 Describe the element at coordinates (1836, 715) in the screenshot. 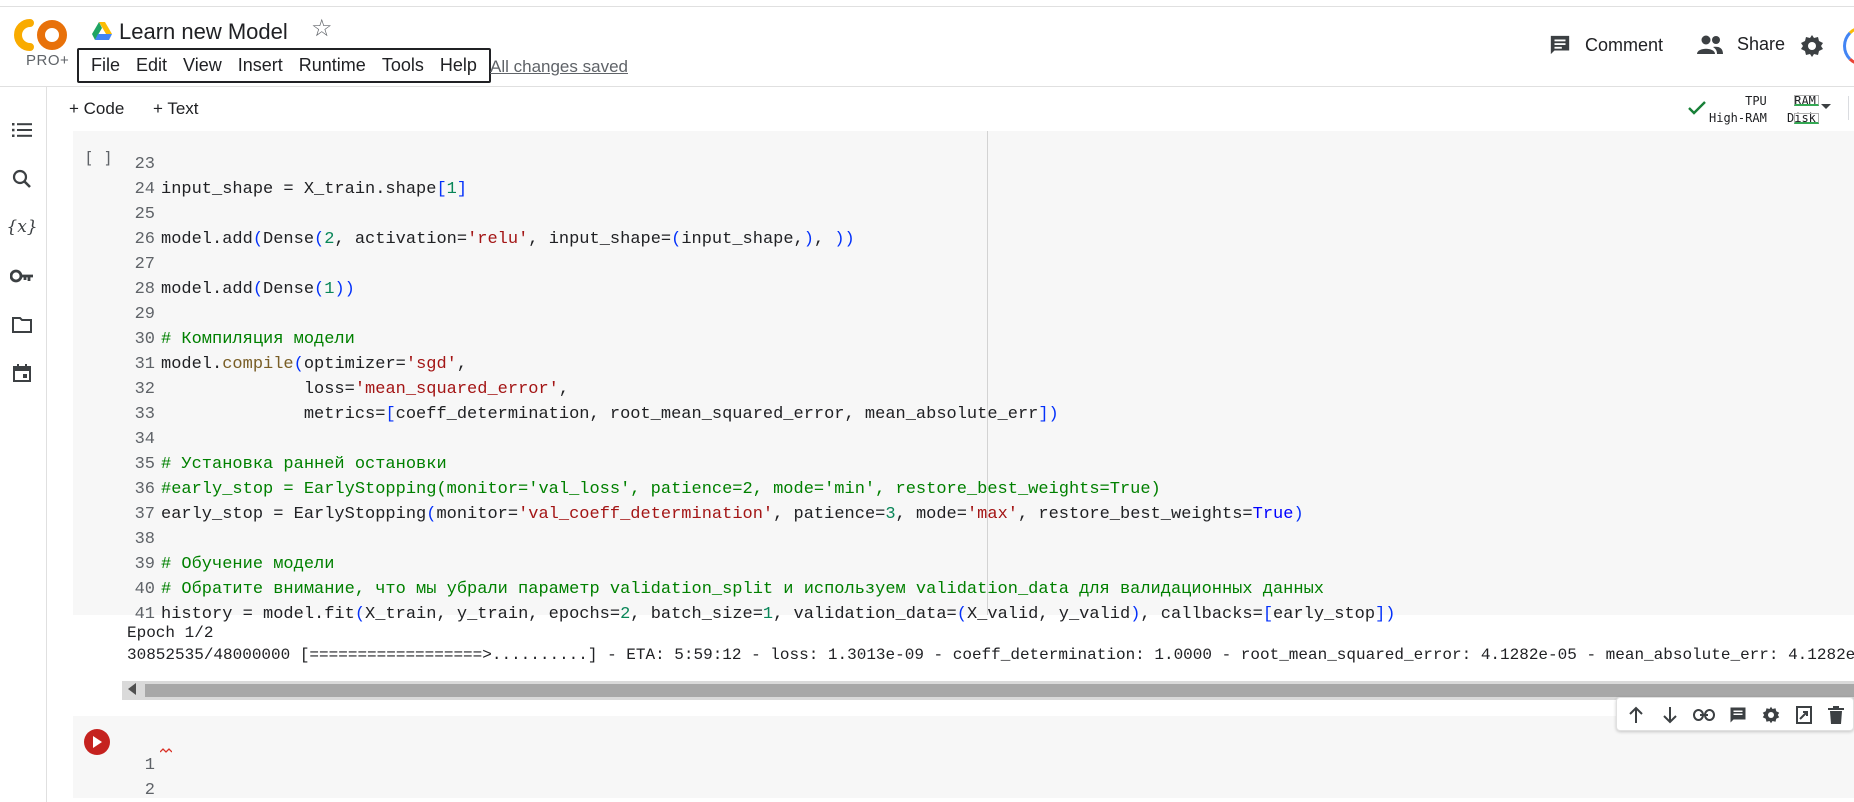

I see `delete-icon` at that location.